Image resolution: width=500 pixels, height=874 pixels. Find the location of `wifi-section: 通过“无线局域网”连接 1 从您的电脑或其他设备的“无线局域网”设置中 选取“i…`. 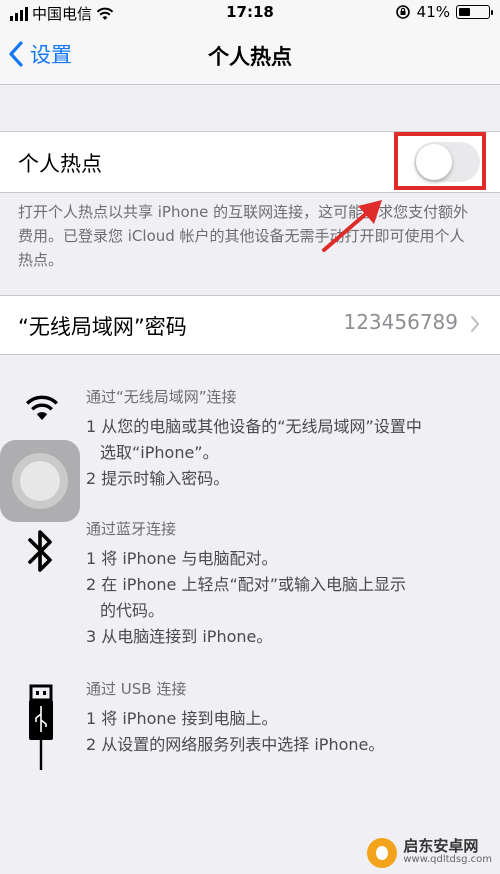

wifi-section: 通过“无线局域网”连接 1 从您的电脑或其他设备的“无线局域网”设置中 选取“i… is located at coordinates (286, 438).